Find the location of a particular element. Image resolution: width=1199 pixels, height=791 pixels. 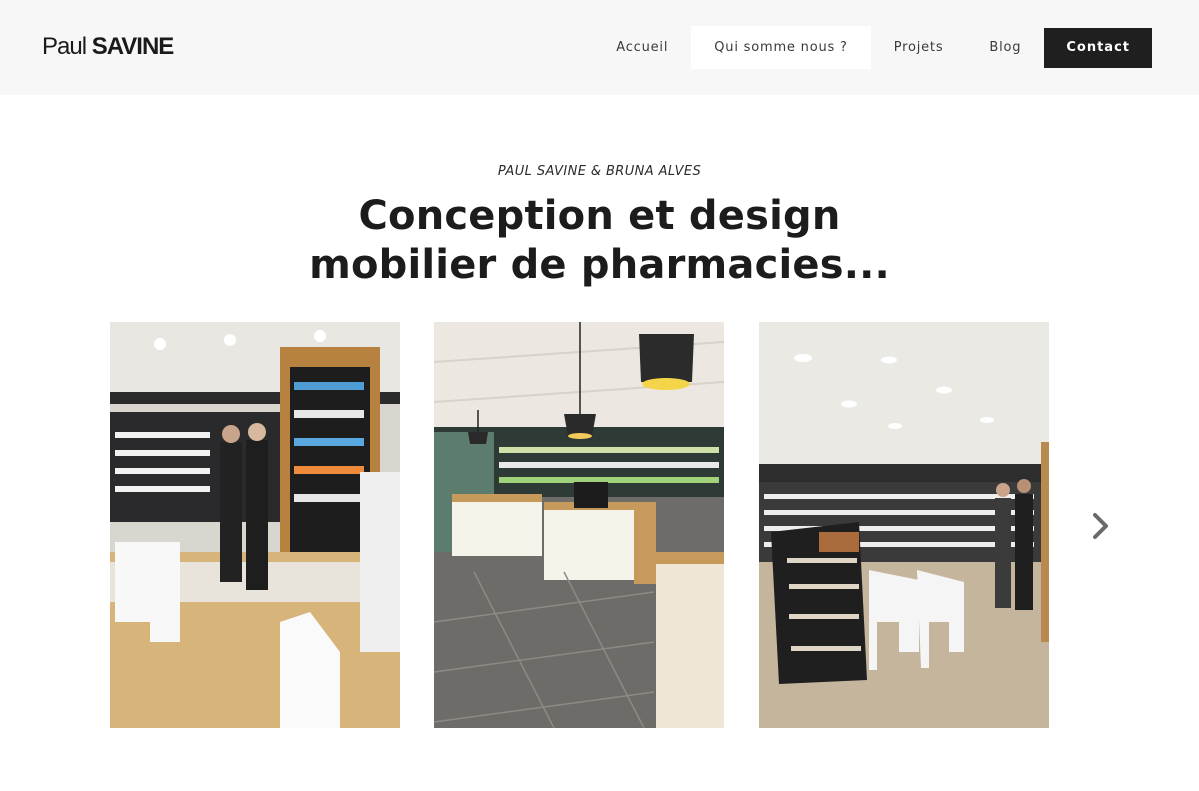

chevron-right-icon is located at coordinates (1101, 526).